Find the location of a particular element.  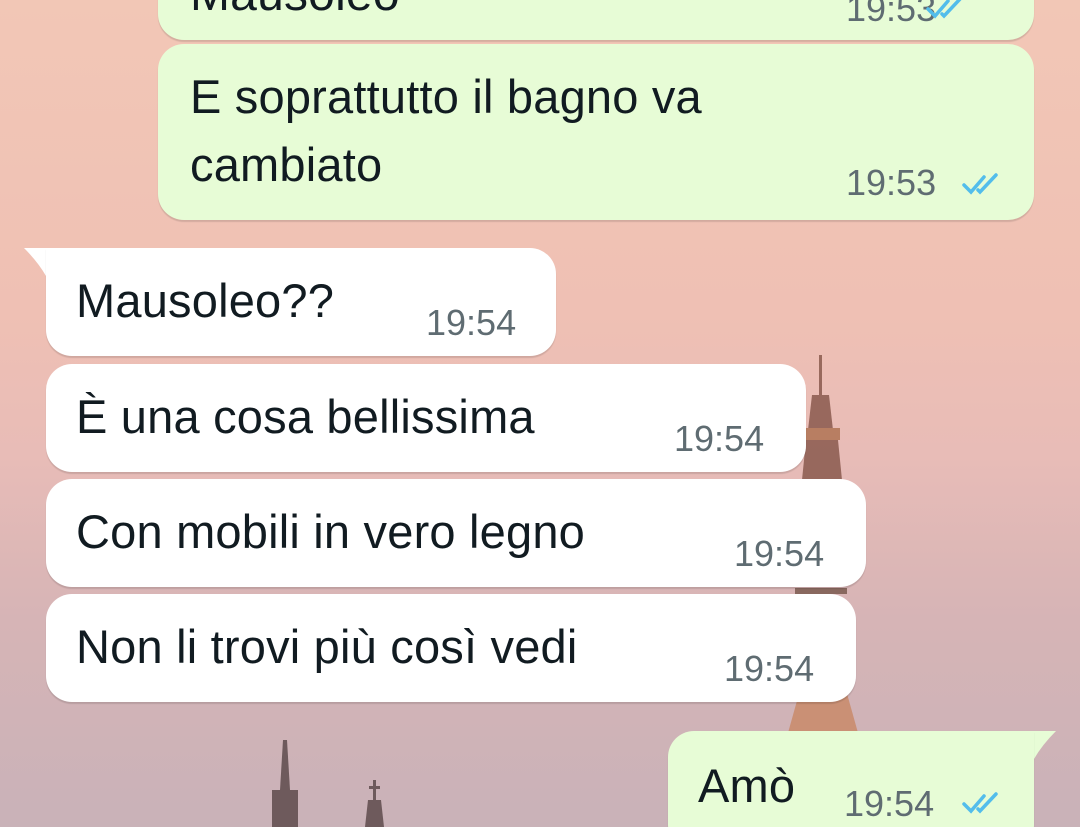

message-text: Mausoleo is located at coordinates (295, 14).